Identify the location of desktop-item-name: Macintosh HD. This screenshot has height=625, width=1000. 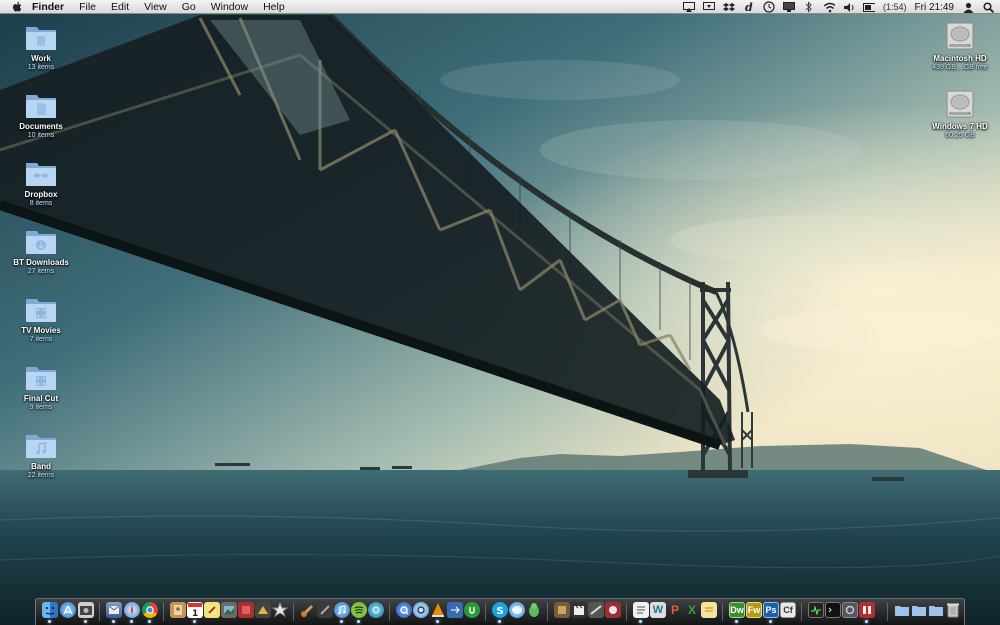
(960, 58).